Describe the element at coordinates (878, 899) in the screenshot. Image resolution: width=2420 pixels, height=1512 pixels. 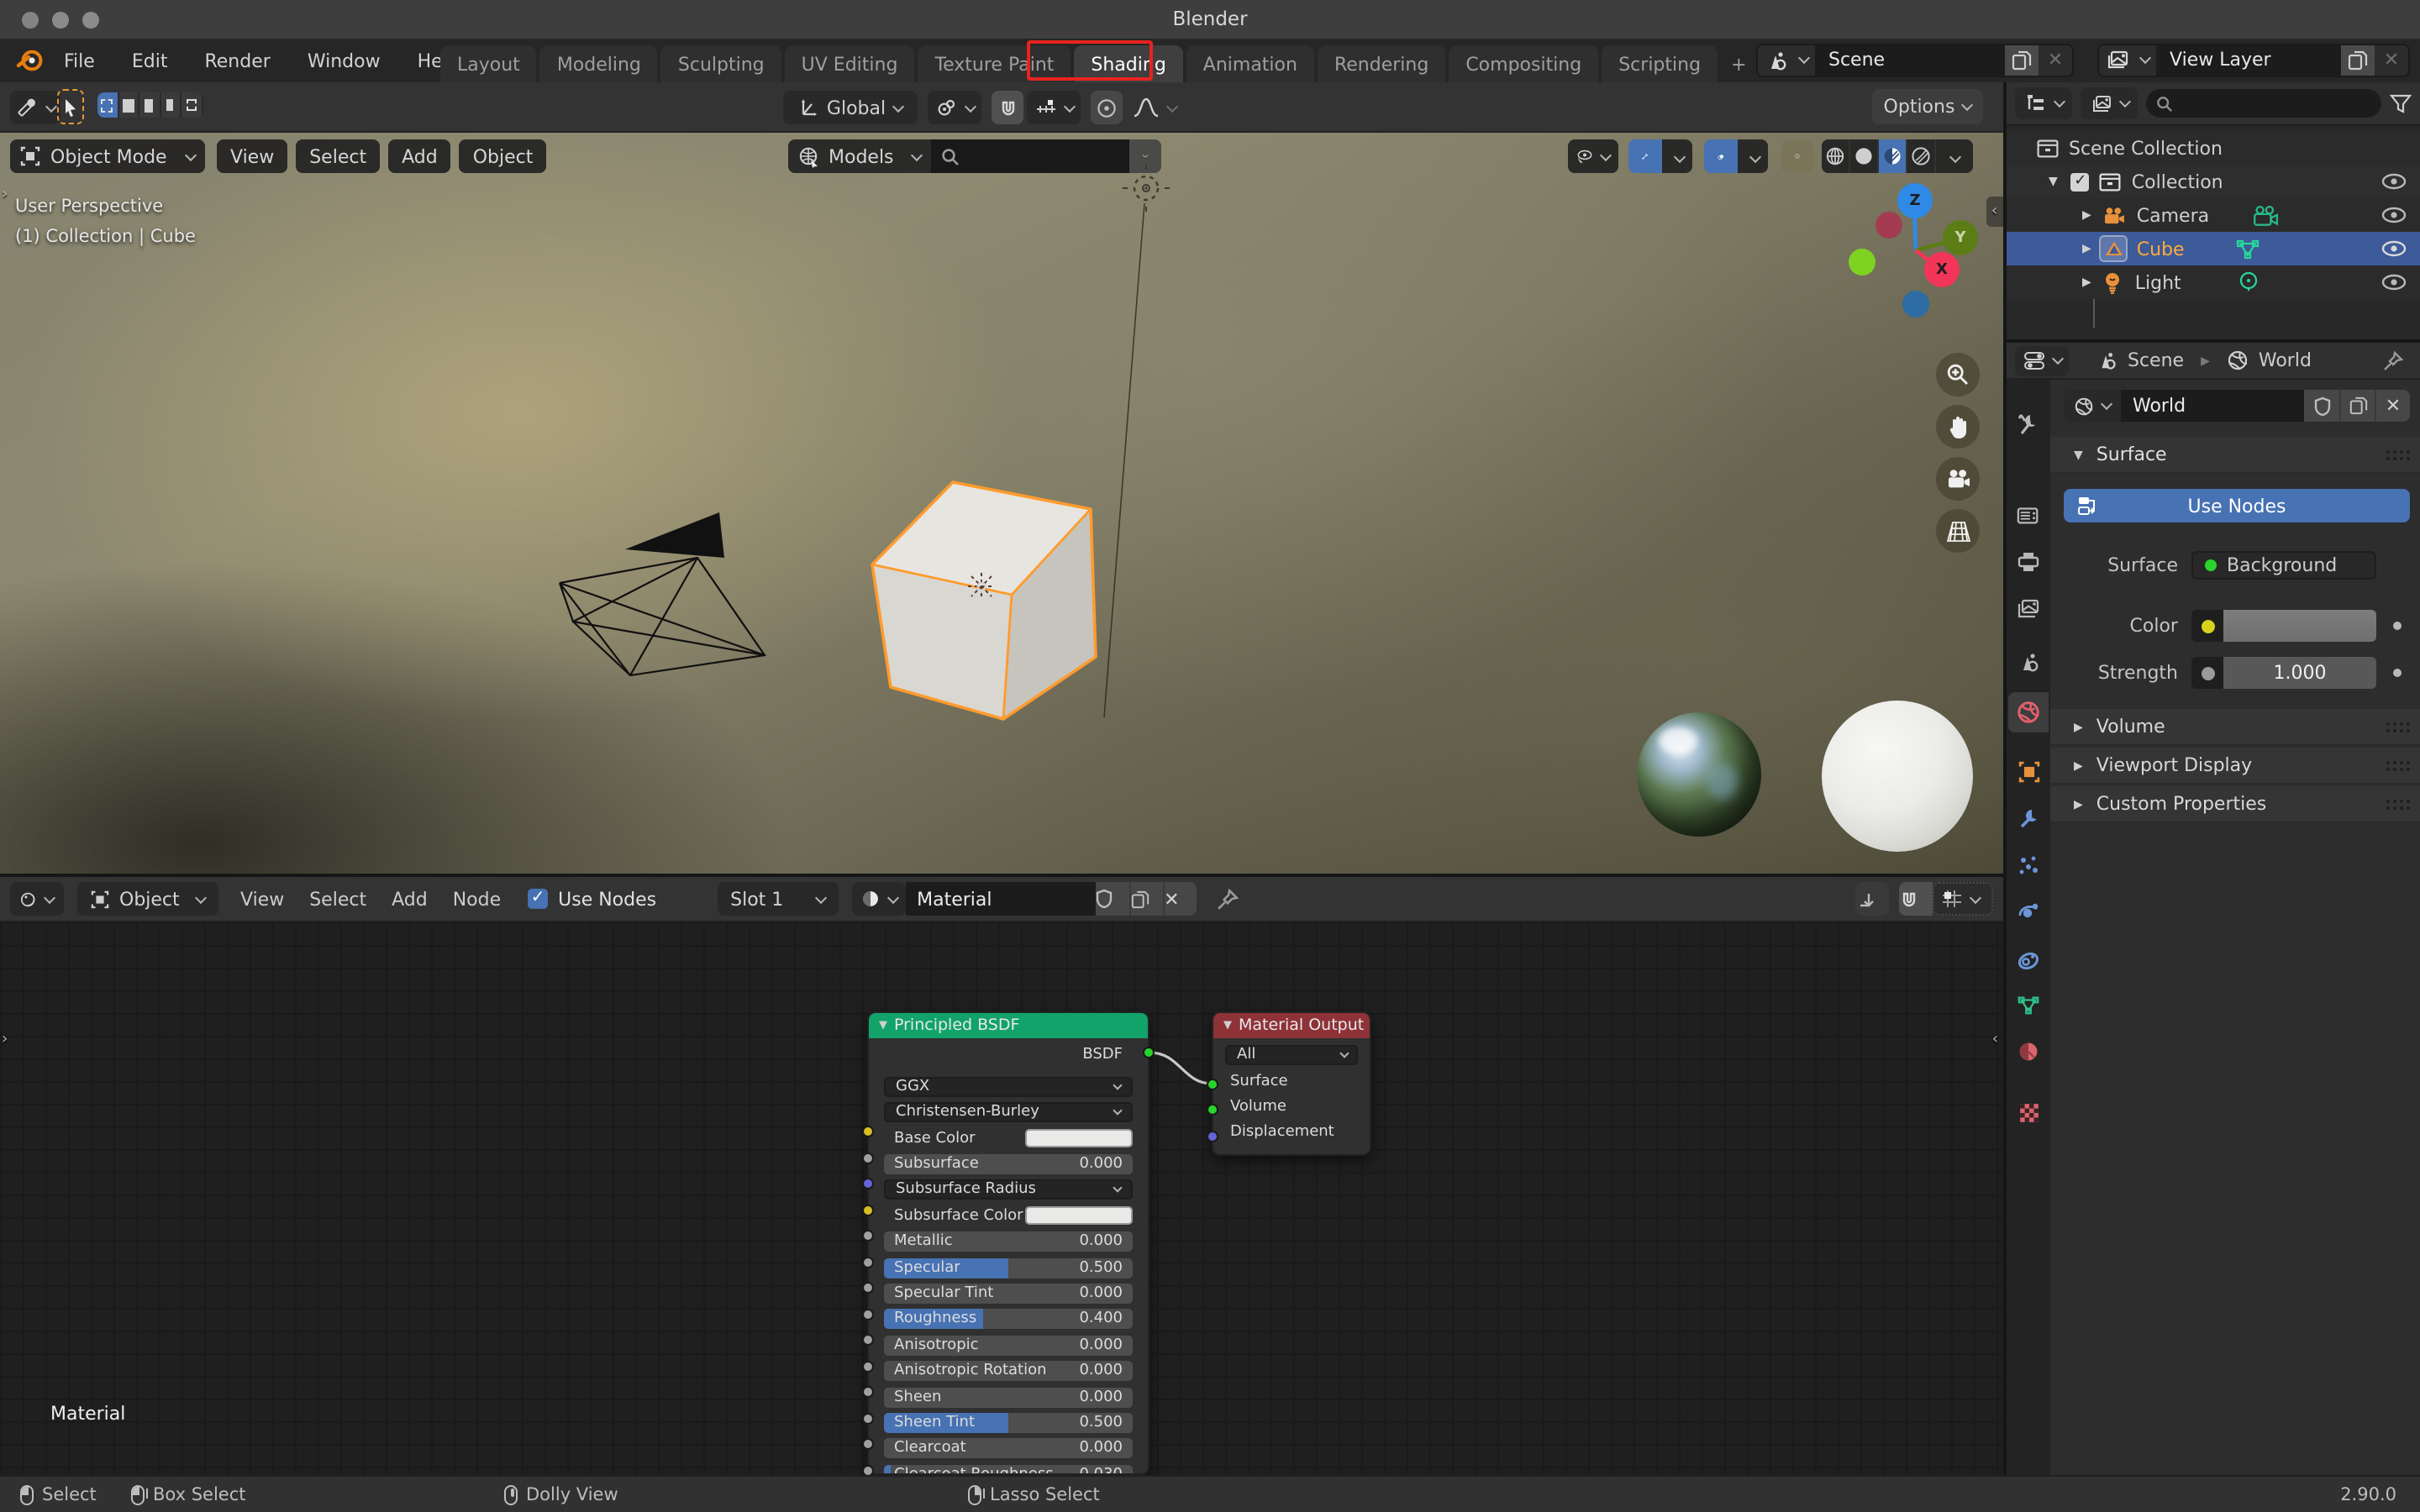
I see `material-browse-dropdown` at that location.